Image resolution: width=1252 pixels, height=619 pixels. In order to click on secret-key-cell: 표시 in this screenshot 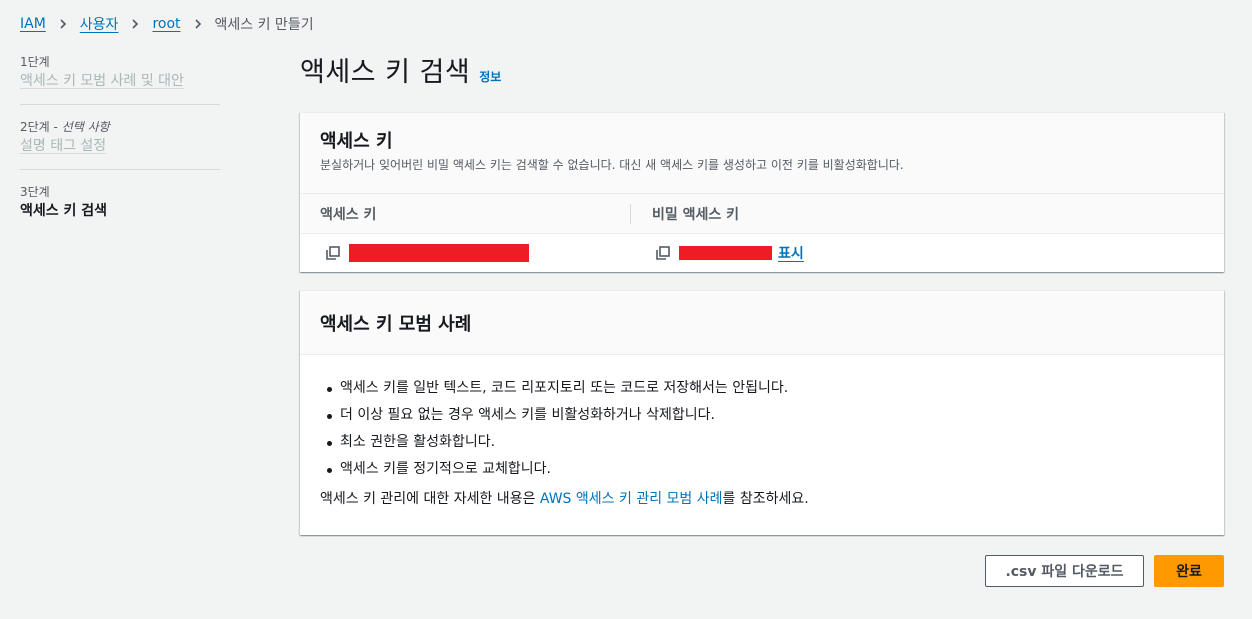, I will do `click(717, 253)`.